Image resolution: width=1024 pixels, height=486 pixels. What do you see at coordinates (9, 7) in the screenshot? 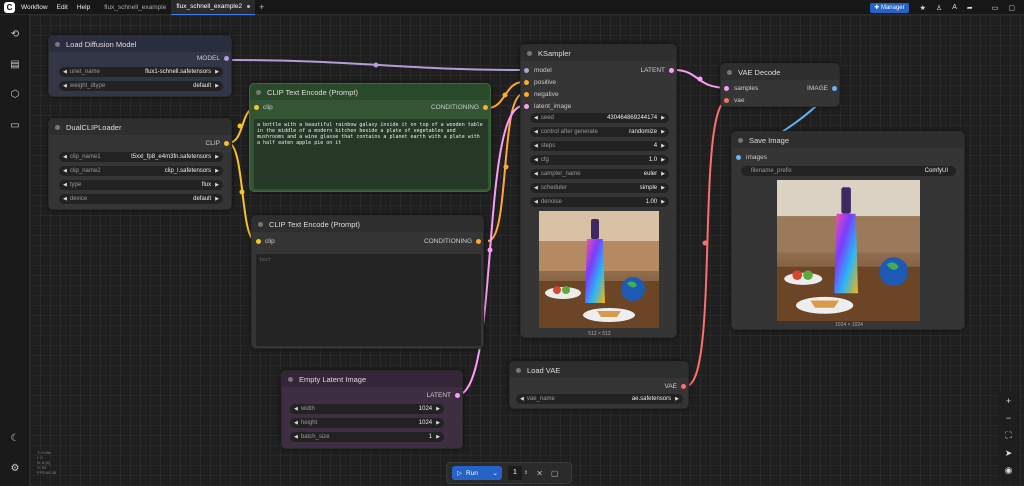
I see `comfy-logo-icon: C` at bounding box center [9, 7].